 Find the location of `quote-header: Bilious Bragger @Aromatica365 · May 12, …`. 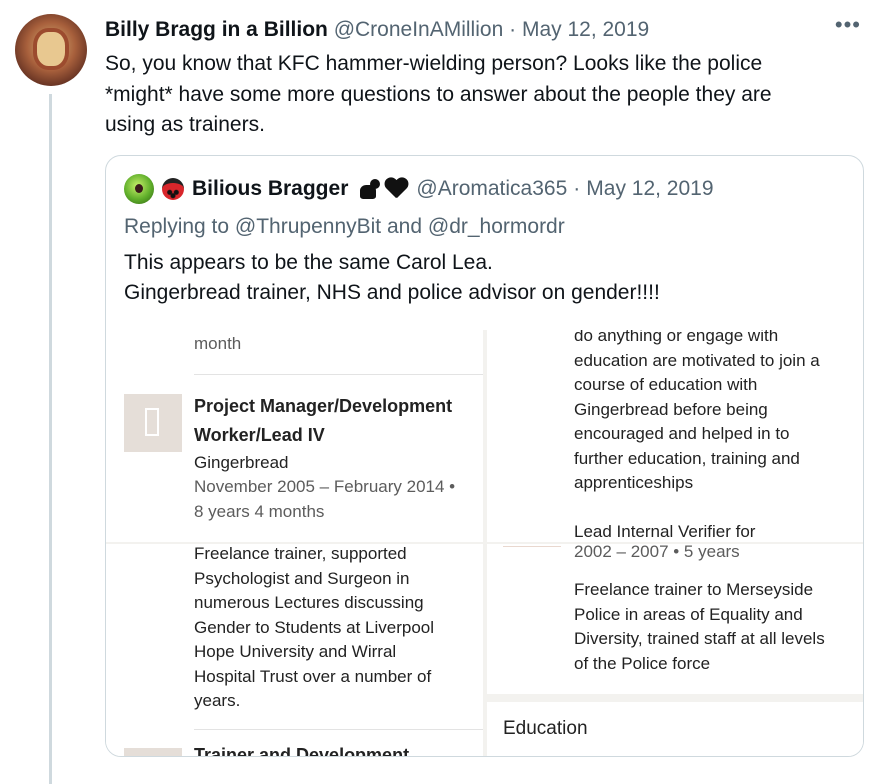

quote-header: Bilious Bragger @Aromatica365 · May 12, … is located at coordinates (419, 189).